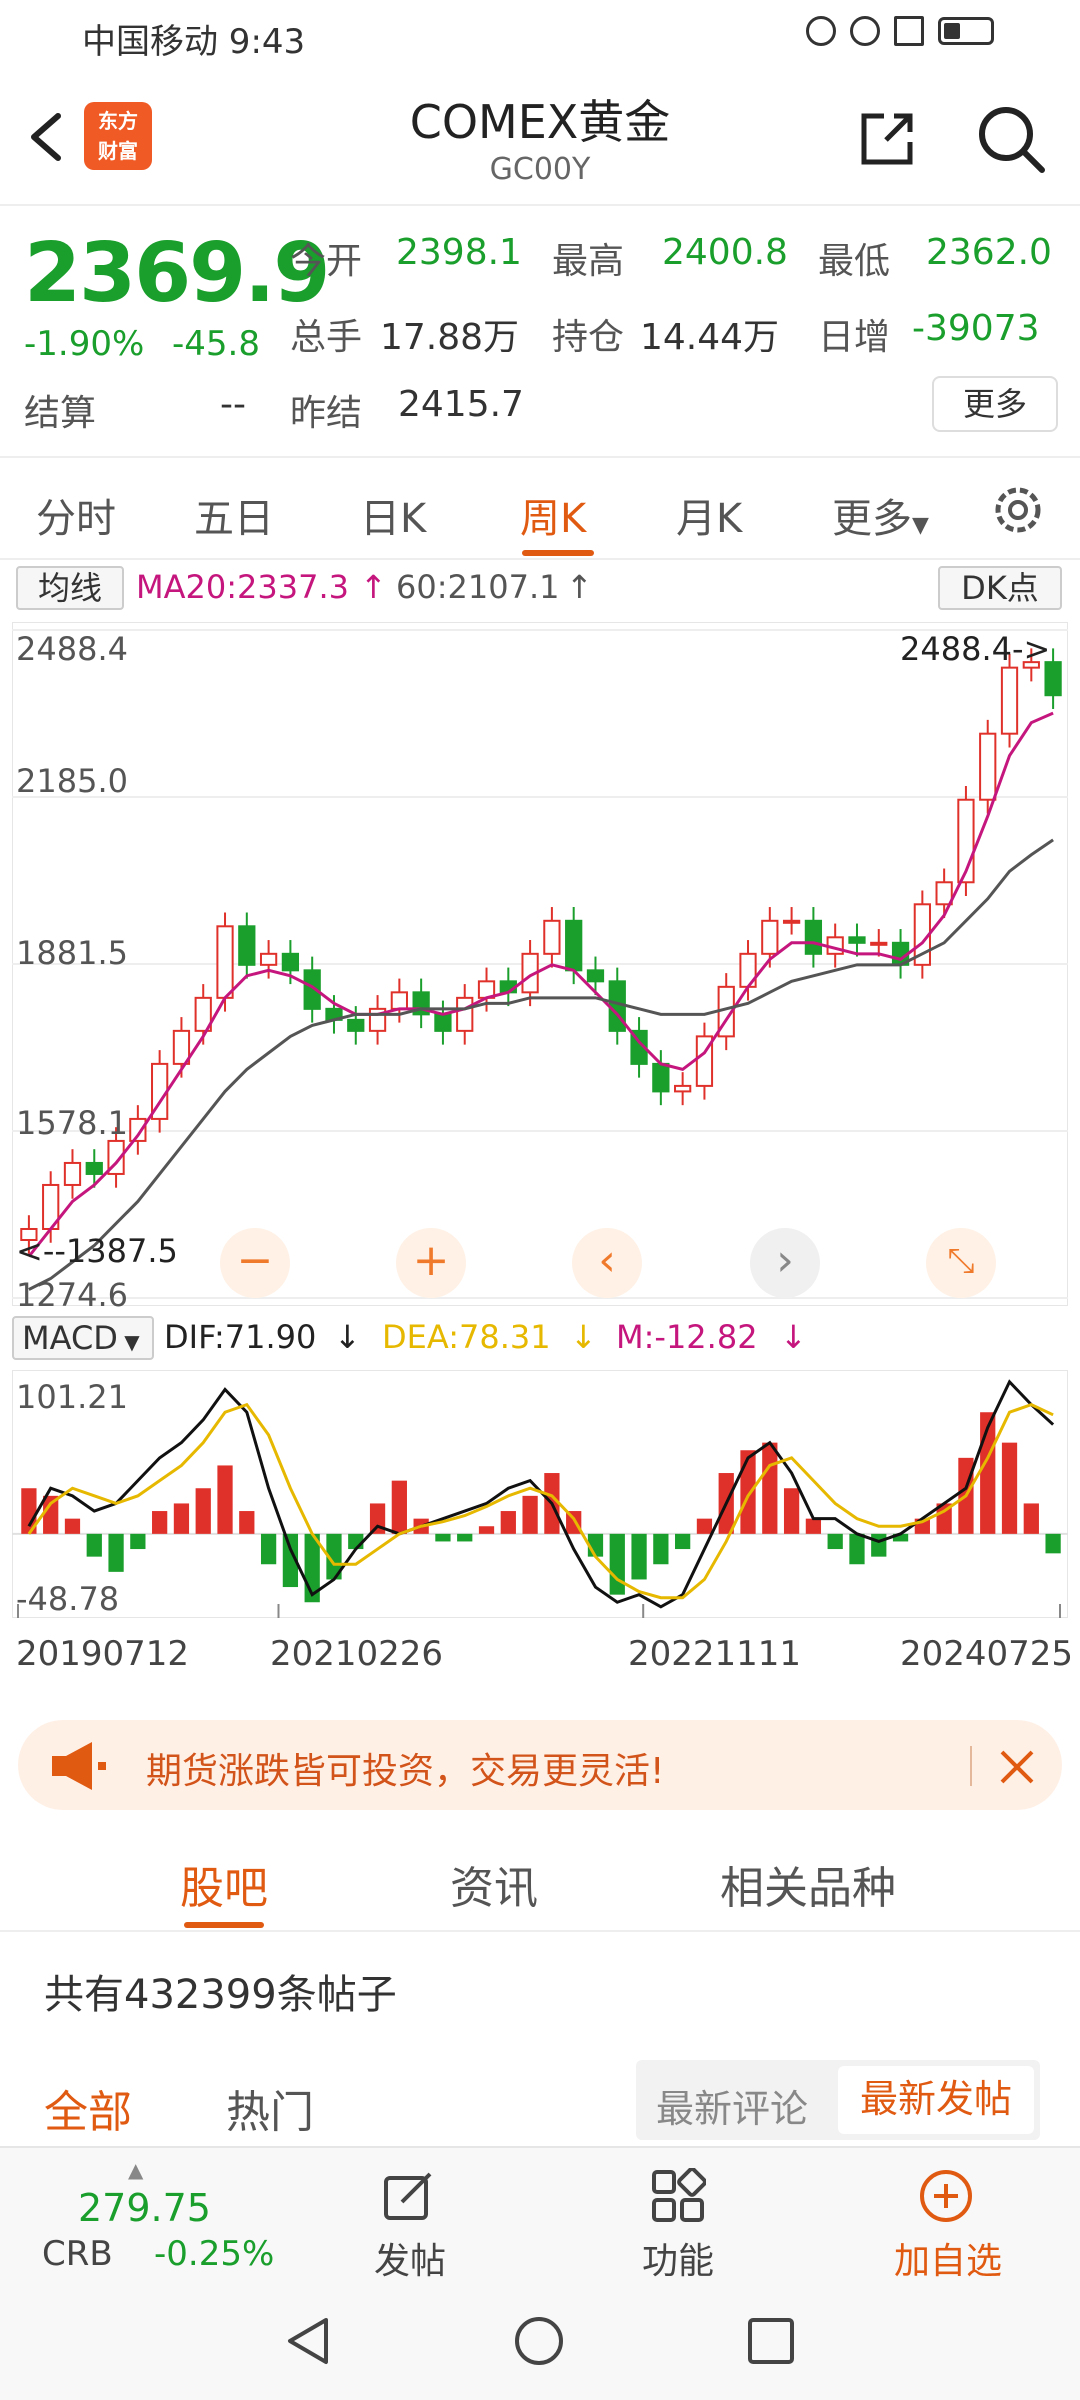 This screenshot has width=1080, height=2400. What do you see at coordinates (709, 515) in the screenshot?
I see `tab-monthly-k: 月K` at bounding box center [709, 515].